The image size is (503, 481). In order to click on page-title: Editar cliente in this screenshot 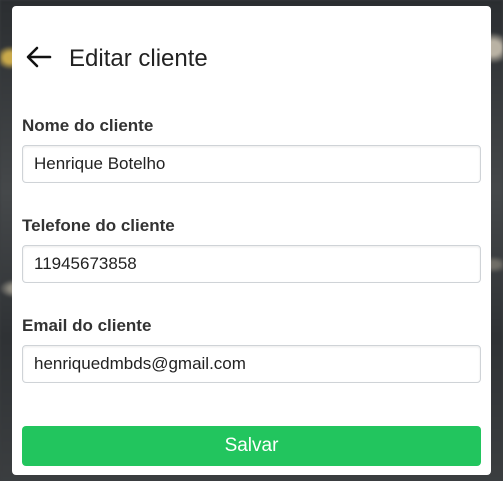, I will do `click(138, 58)`.